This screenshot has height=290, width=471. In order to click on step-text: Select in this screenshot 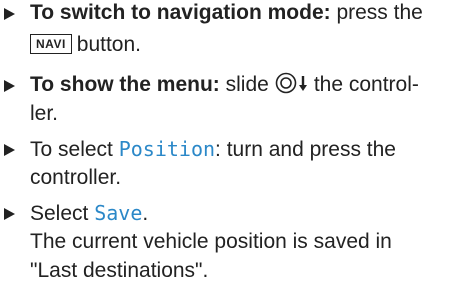, I will do `click(62, 213)`.